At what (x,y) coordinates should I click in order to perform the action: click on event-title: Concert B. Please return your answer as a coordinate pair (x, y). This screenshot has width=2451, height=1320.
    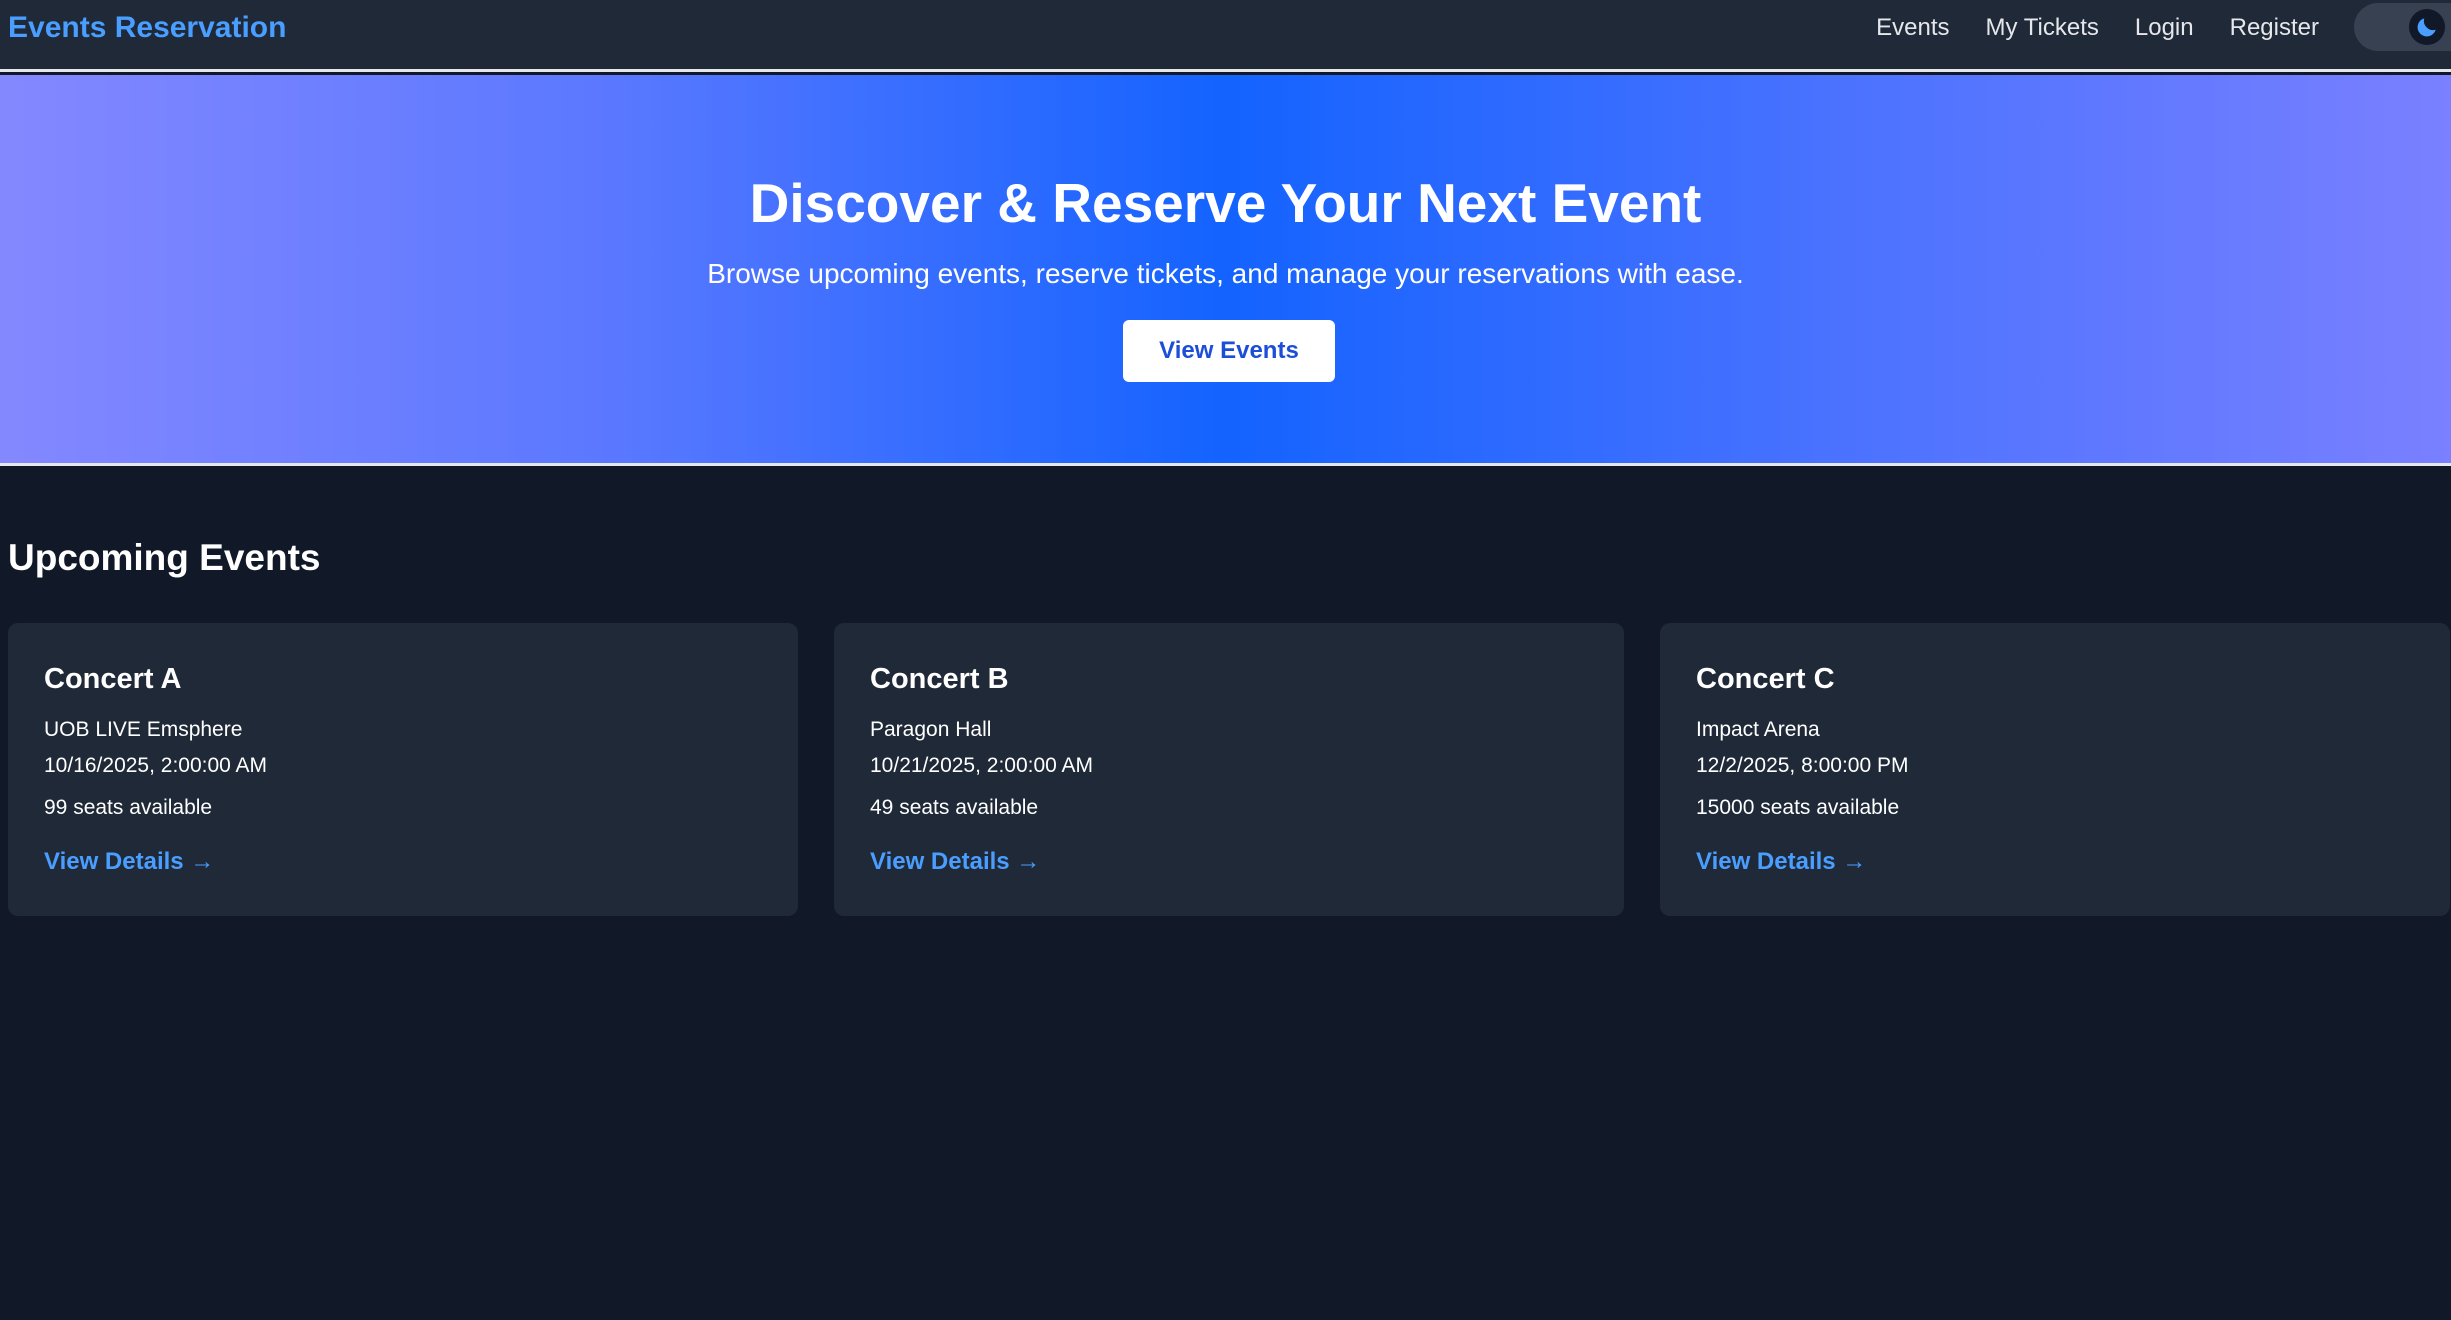
    Looking at the image, I should click on (939, 679).